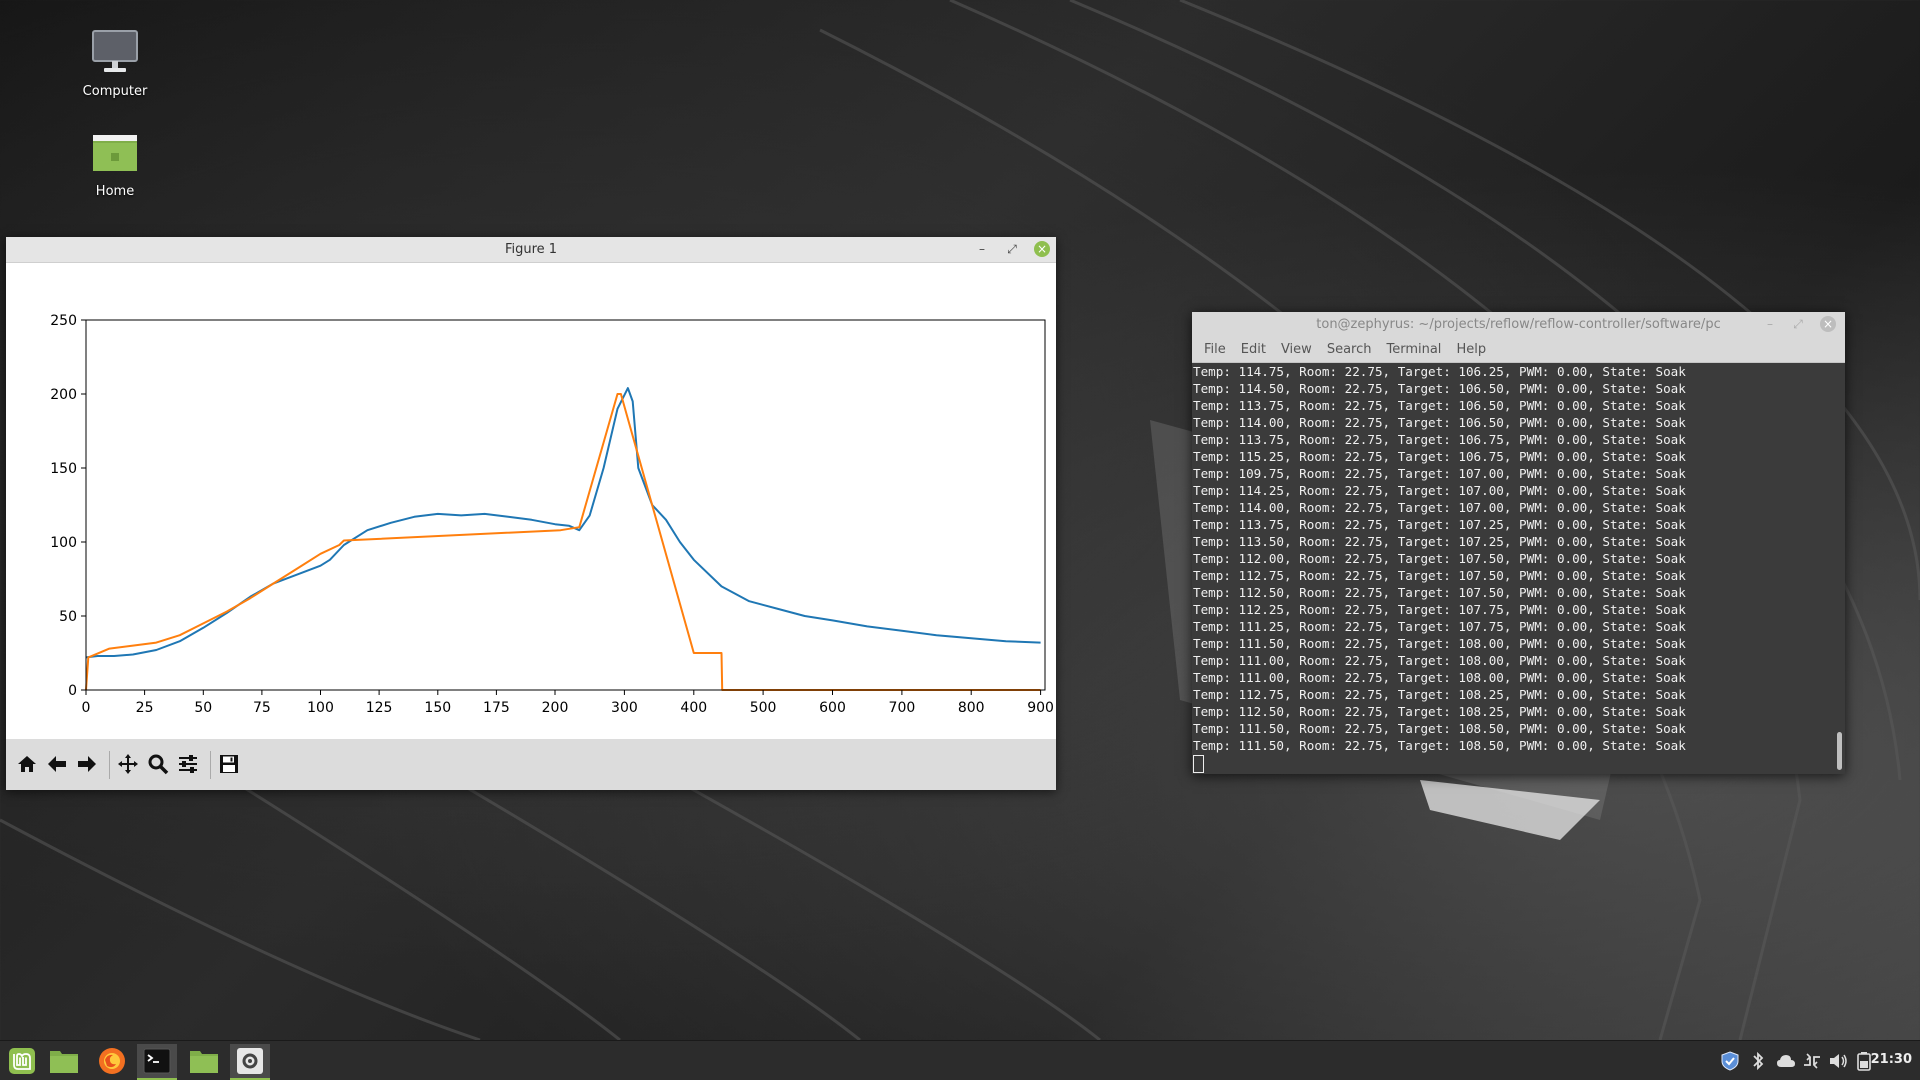 The height and width of the screenshot is (1080, 1920). What do you see at coordinates (1472, 350) in the screenshot?
I see `menu-help: Help` at bounding box center [1472, 350].